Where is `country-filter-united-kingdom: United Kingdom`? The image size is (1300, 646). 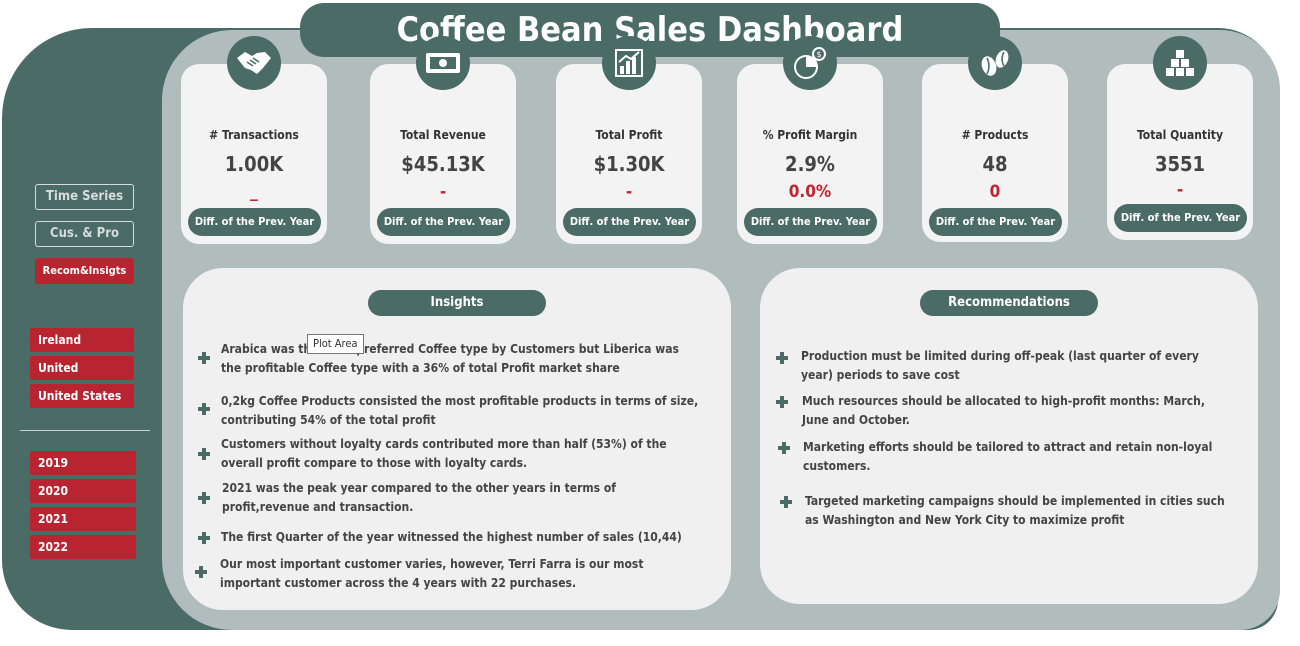
country-filter-united-kingdom: United Kingdom is located at coordinates (82, 377).